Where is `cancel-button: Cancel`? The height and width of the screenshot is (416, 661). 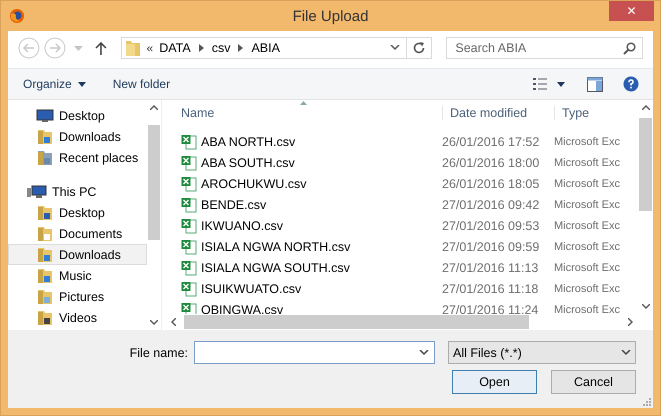 cancel-button: Cancel is located at coordinates (593, 382).